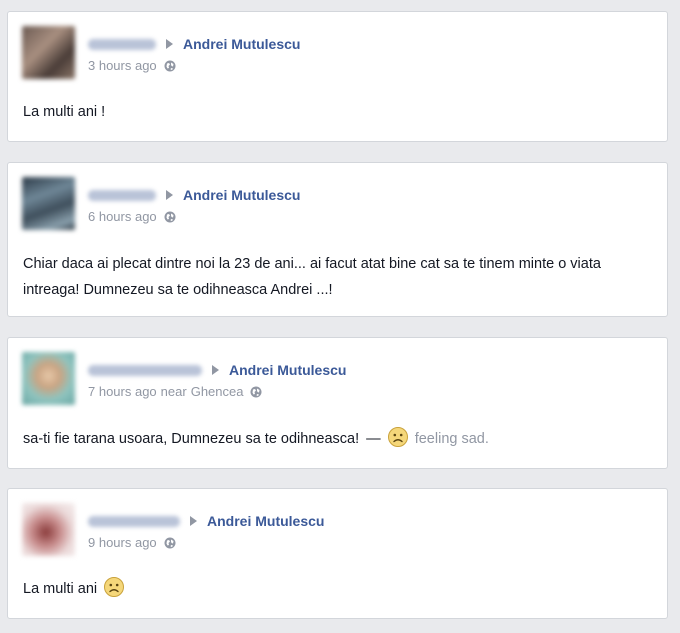 This screenshot has height=633, width=680. Describe the element at coordinates (337, 522) in the screenshot. I see `post-header: Andrei Mutulescu 9 hours ago` at that location.